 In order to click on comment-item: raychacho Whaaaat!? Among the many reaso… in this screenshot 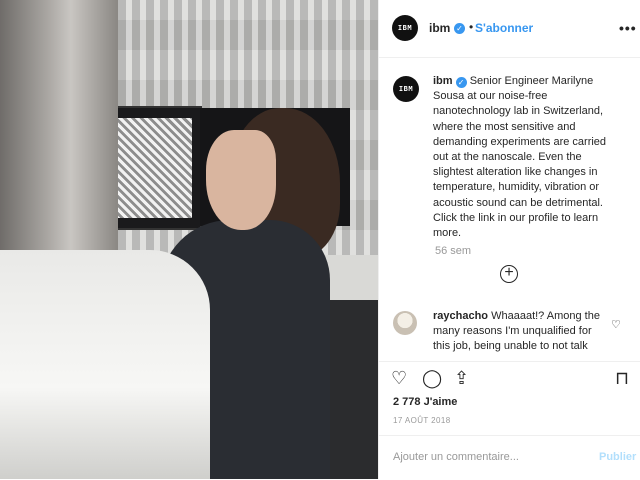, I will do `click(518, 331)`.